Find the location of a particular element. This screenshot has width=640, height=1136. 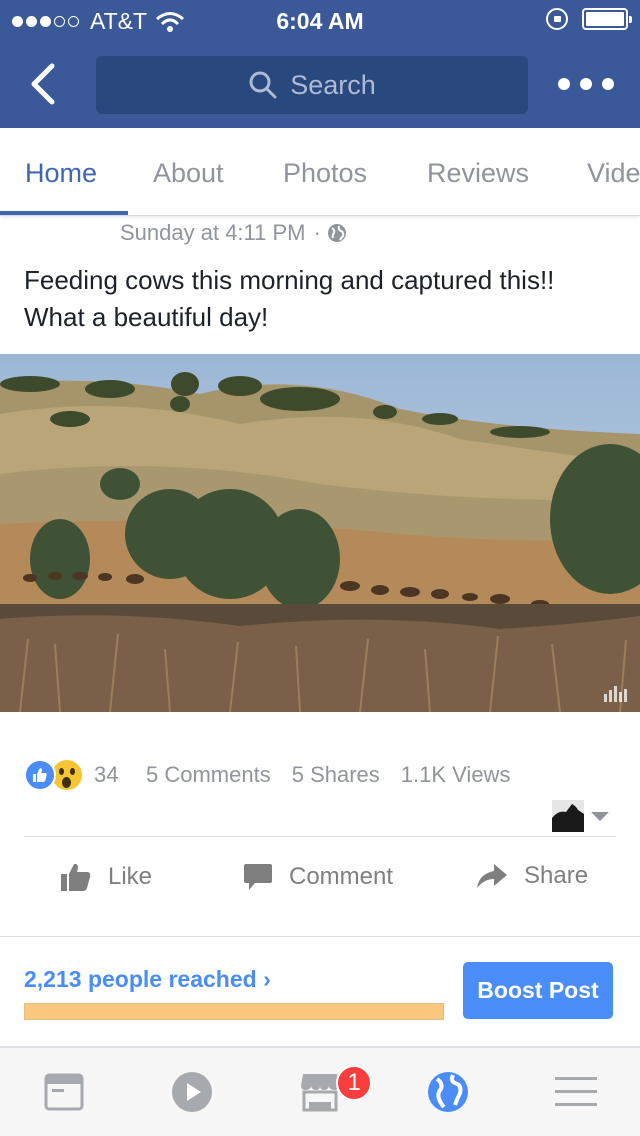

back-button is located at coordinates (44, 84).